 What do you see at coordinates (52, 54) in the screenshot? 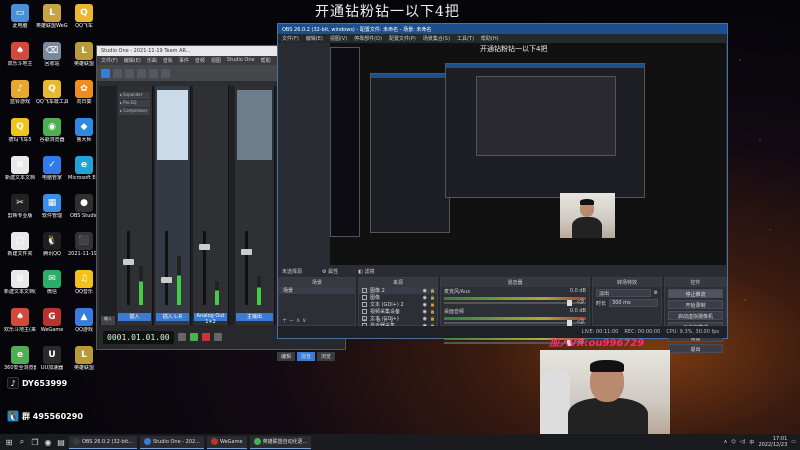
I see `desktop-icon: ⌫ 回收站` at bounding box center [52, 54].